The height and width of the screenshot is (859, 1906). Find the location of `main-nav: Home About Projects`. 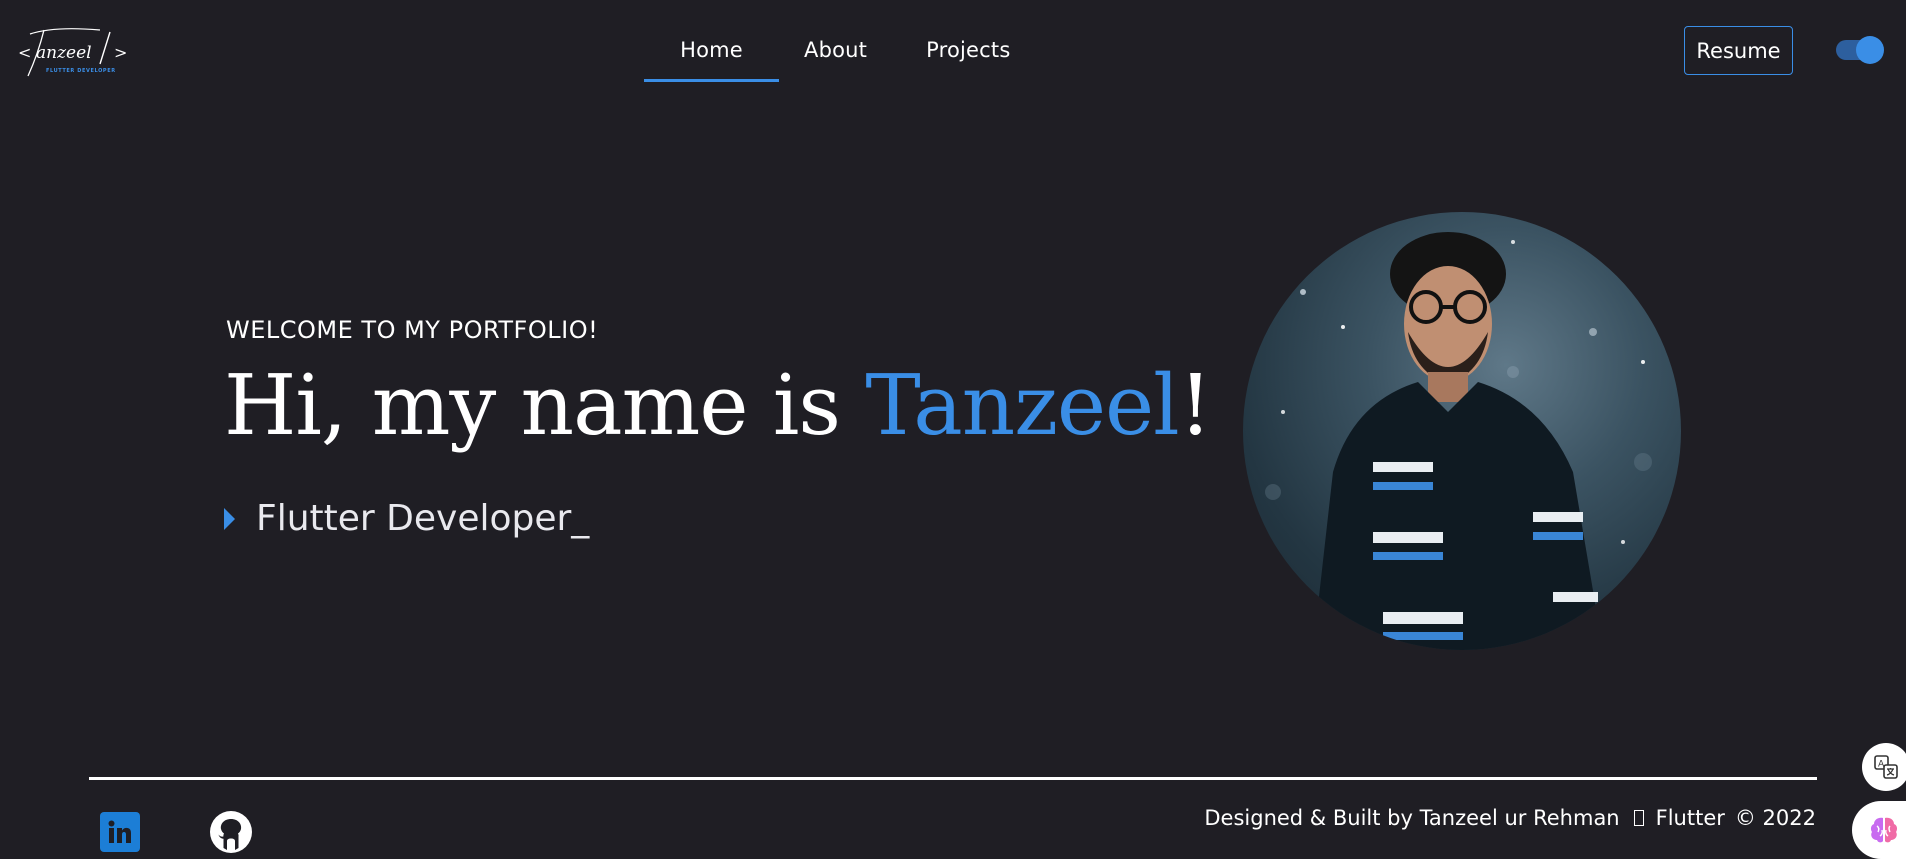

main-nav: Home About Projects is located at coordinates (827, 51).